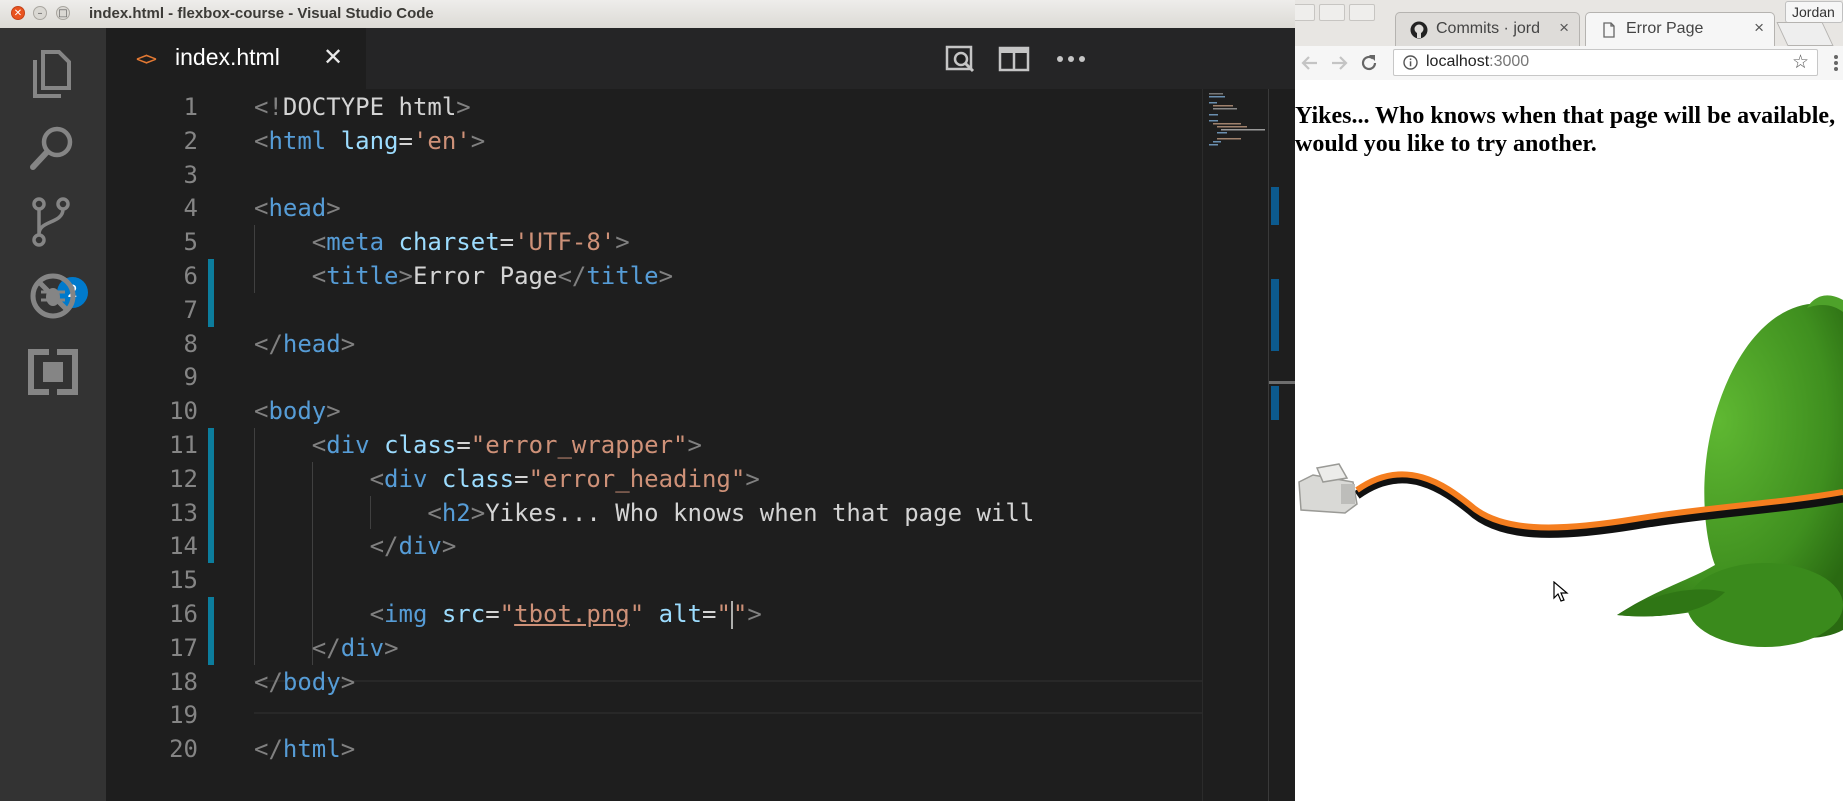 This screenshot has height=801, width=1843. What do you see at coordinates (654, 715) in the screenshot?
I see `code-line: 19` at bounding box center [654, 715].